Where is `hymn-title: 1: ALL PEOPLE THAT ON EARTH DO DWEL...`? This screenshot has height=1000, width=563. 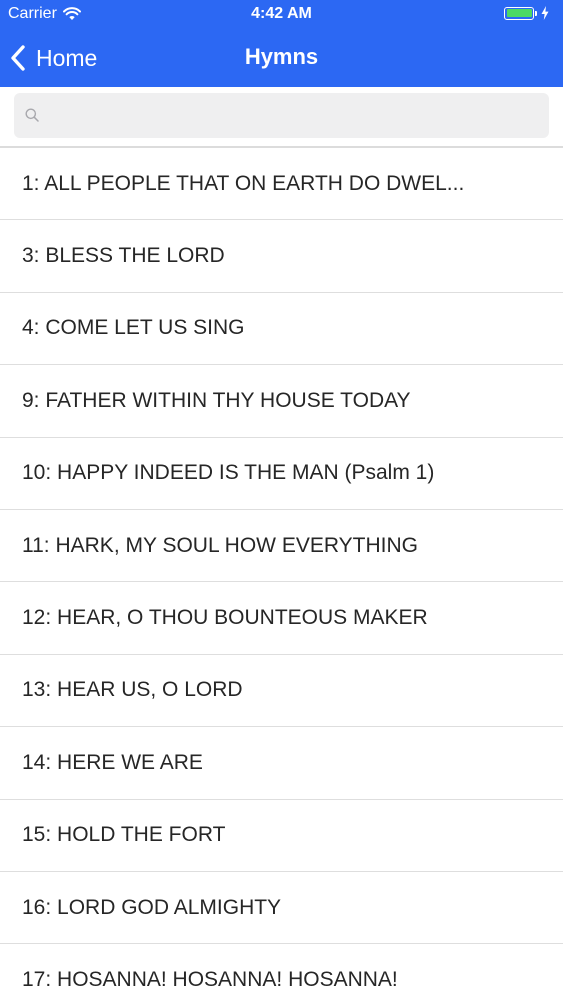 hymn-title: 1: ALL PEOPLE THAT ON EARTH DO DWEL... is located at coordinates (243, 183).